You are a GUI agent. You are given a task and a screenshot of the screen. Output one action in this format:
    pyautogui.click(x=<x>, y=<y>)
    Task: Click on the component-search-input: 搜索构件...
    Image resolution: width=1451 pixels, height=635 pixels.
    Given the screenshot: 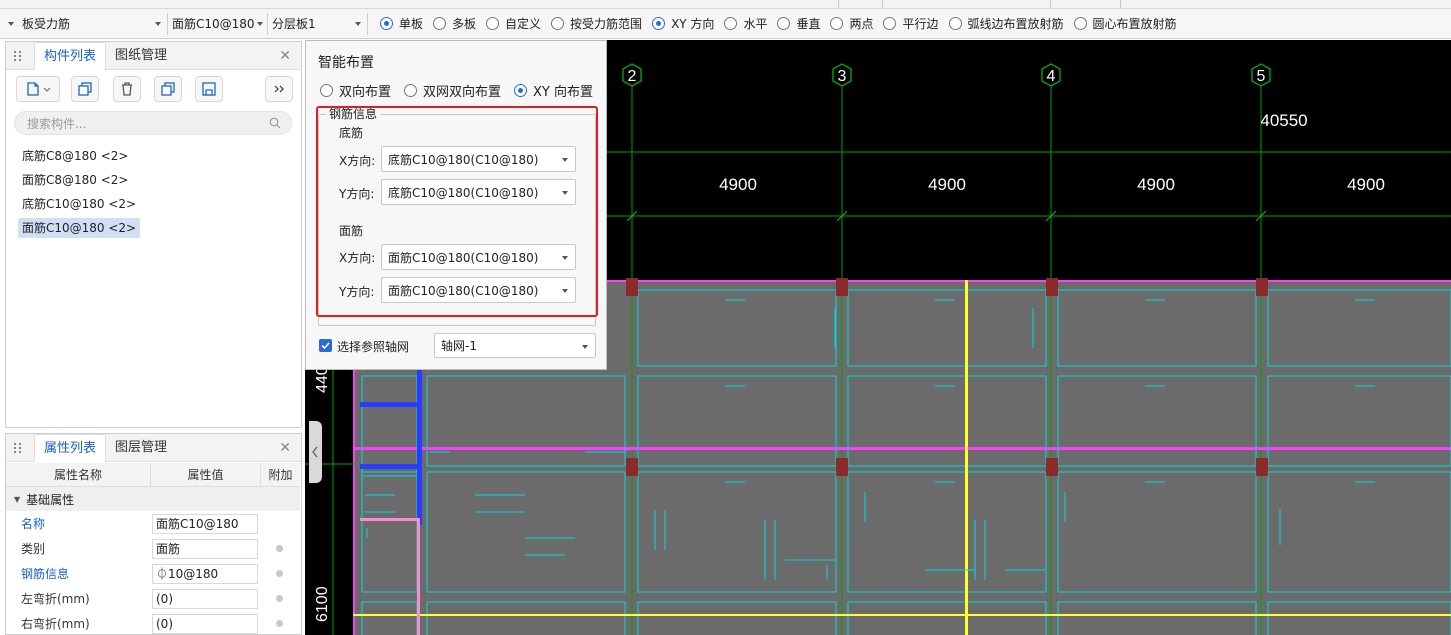 What is the action you would take?
    pyautogui.click(x=153, y=123)
    